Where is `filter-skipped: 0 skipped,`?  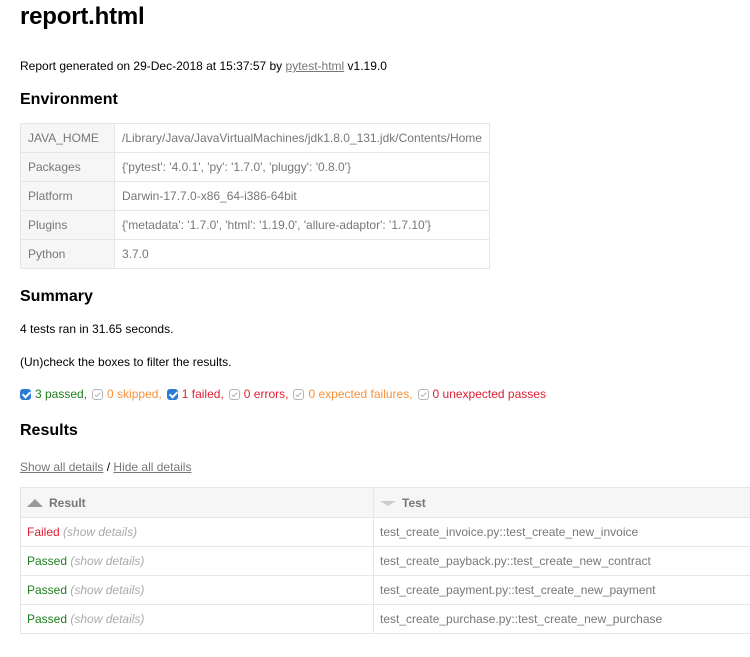 filter-skipped: 0 skipped, is located at coordinates (127, 394).